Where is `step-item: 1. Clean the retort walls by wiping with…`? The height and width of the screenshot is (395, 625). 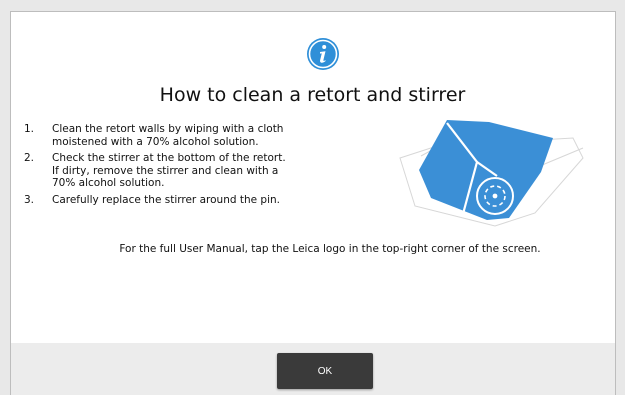
step-item: 1. Clean the retort walls by wiping with… is located at coordinates (184, 135).